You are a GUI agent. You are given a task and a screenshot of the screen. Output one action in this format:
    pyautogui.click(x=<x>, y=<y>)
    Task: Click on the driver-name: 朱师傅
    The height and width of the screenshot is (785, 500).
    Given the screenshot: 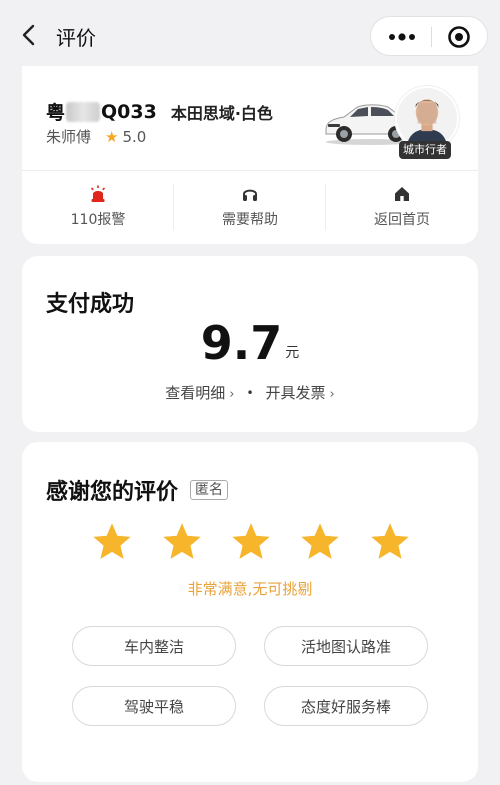 What is the action you would take?
    pyautogui.click(x=69, y=137)
    